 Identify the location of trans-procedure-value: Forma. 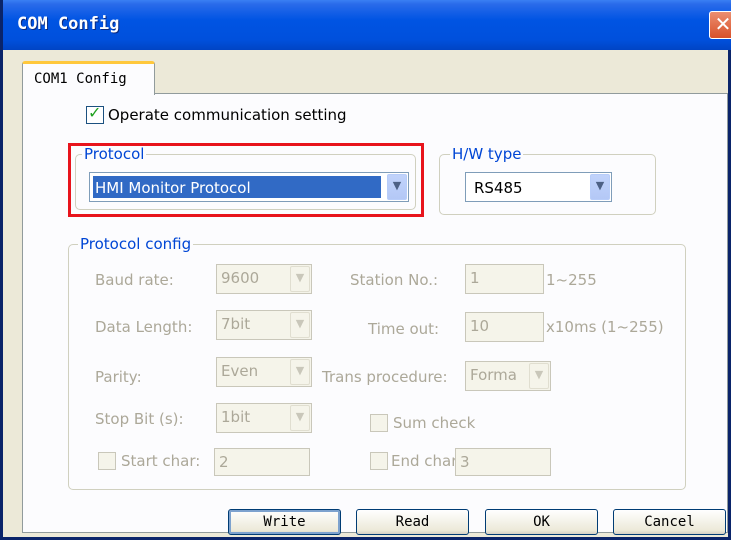
(493, 375).